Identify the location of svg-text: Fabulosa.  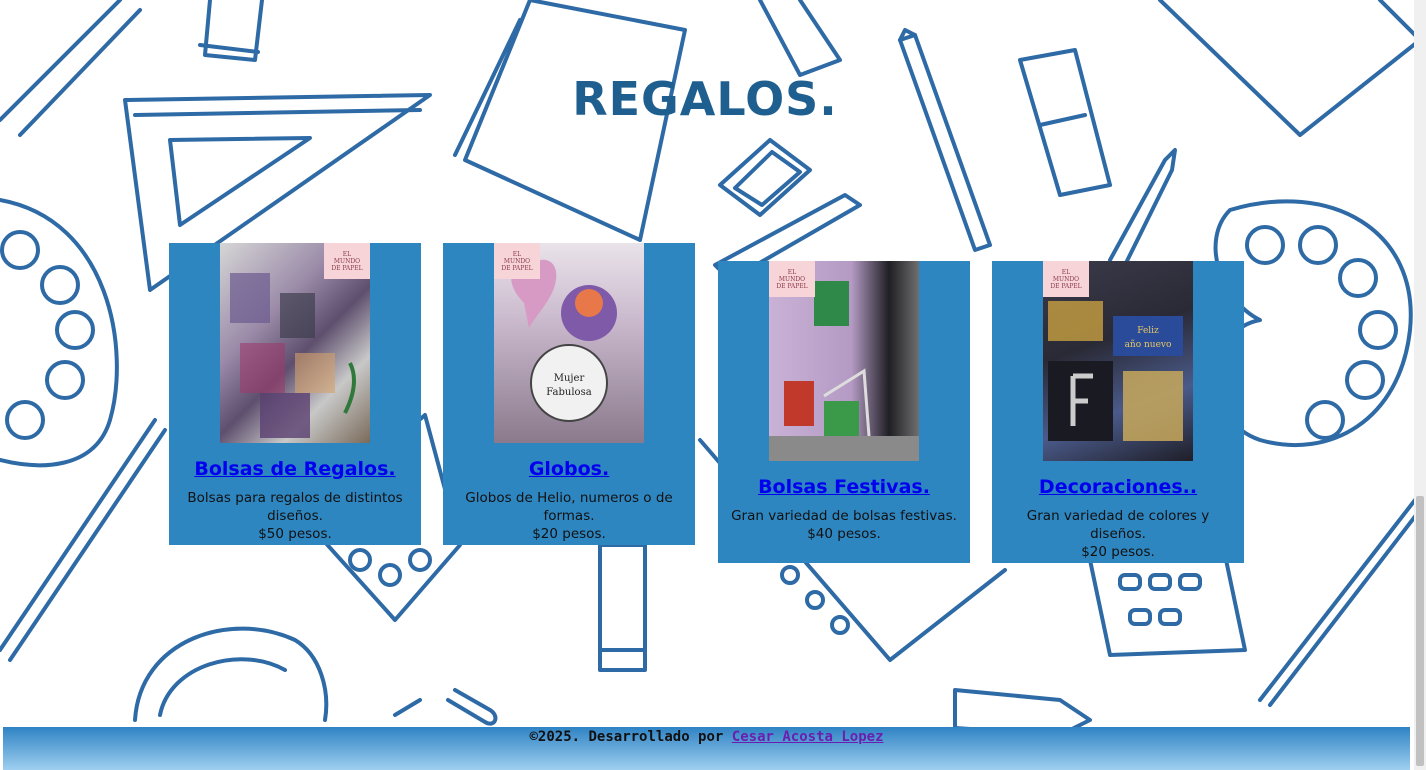
(568, 392).